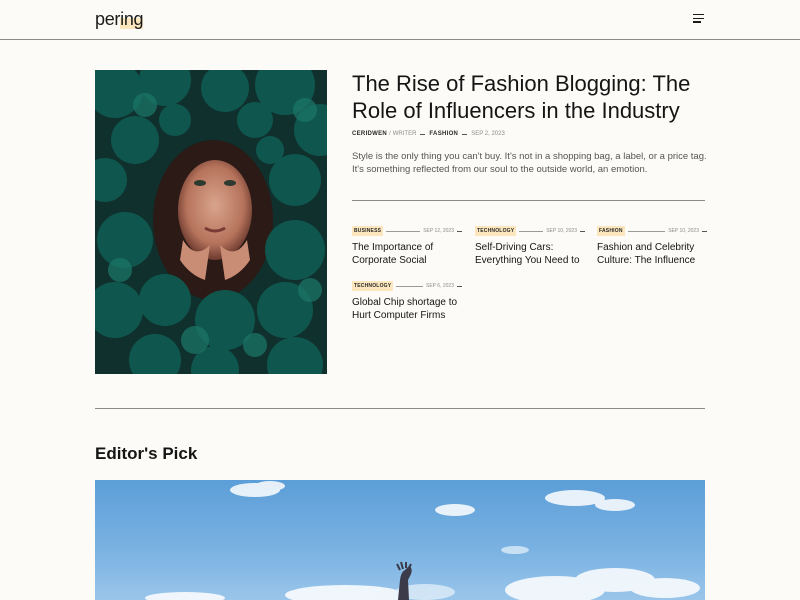 The image size is (800, 600). Describe the element at coordinates (108, 19) in the screenshot. I see `logo-text: per` at that location.